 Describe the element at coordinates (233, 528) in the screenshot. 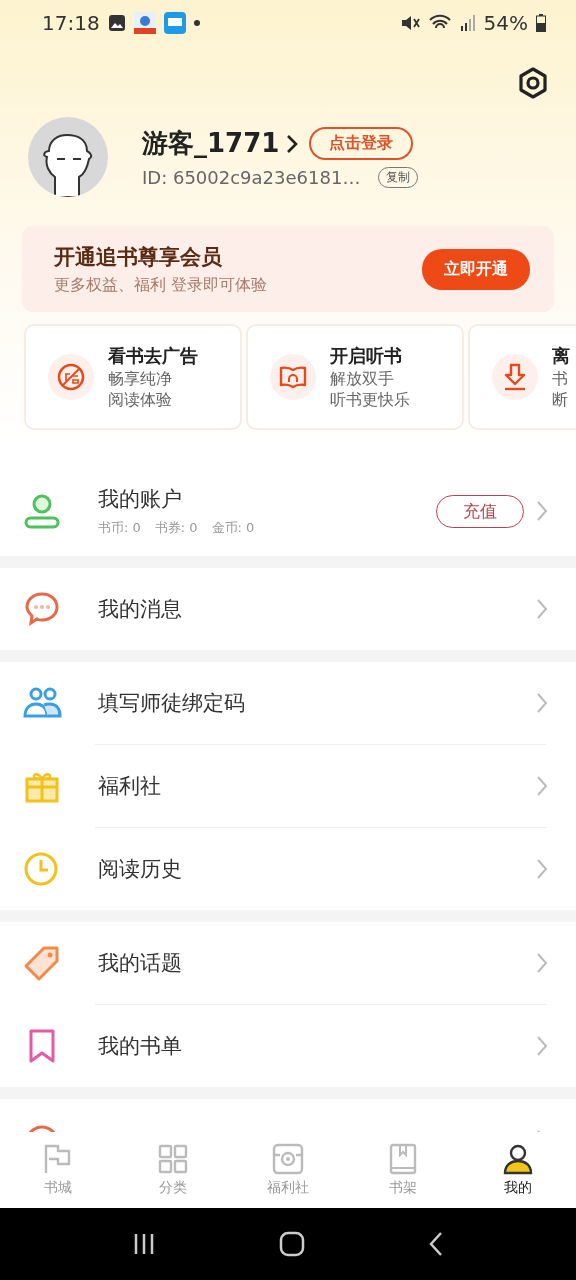

I see `balance-text: 金币: 0` at that location.